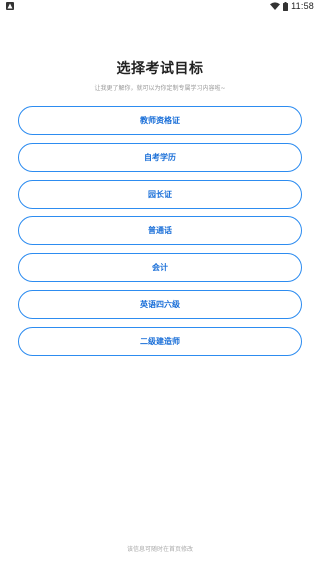 The image size is (320, 569). I want to click on status-bar: 11:58, so click(160, 6).